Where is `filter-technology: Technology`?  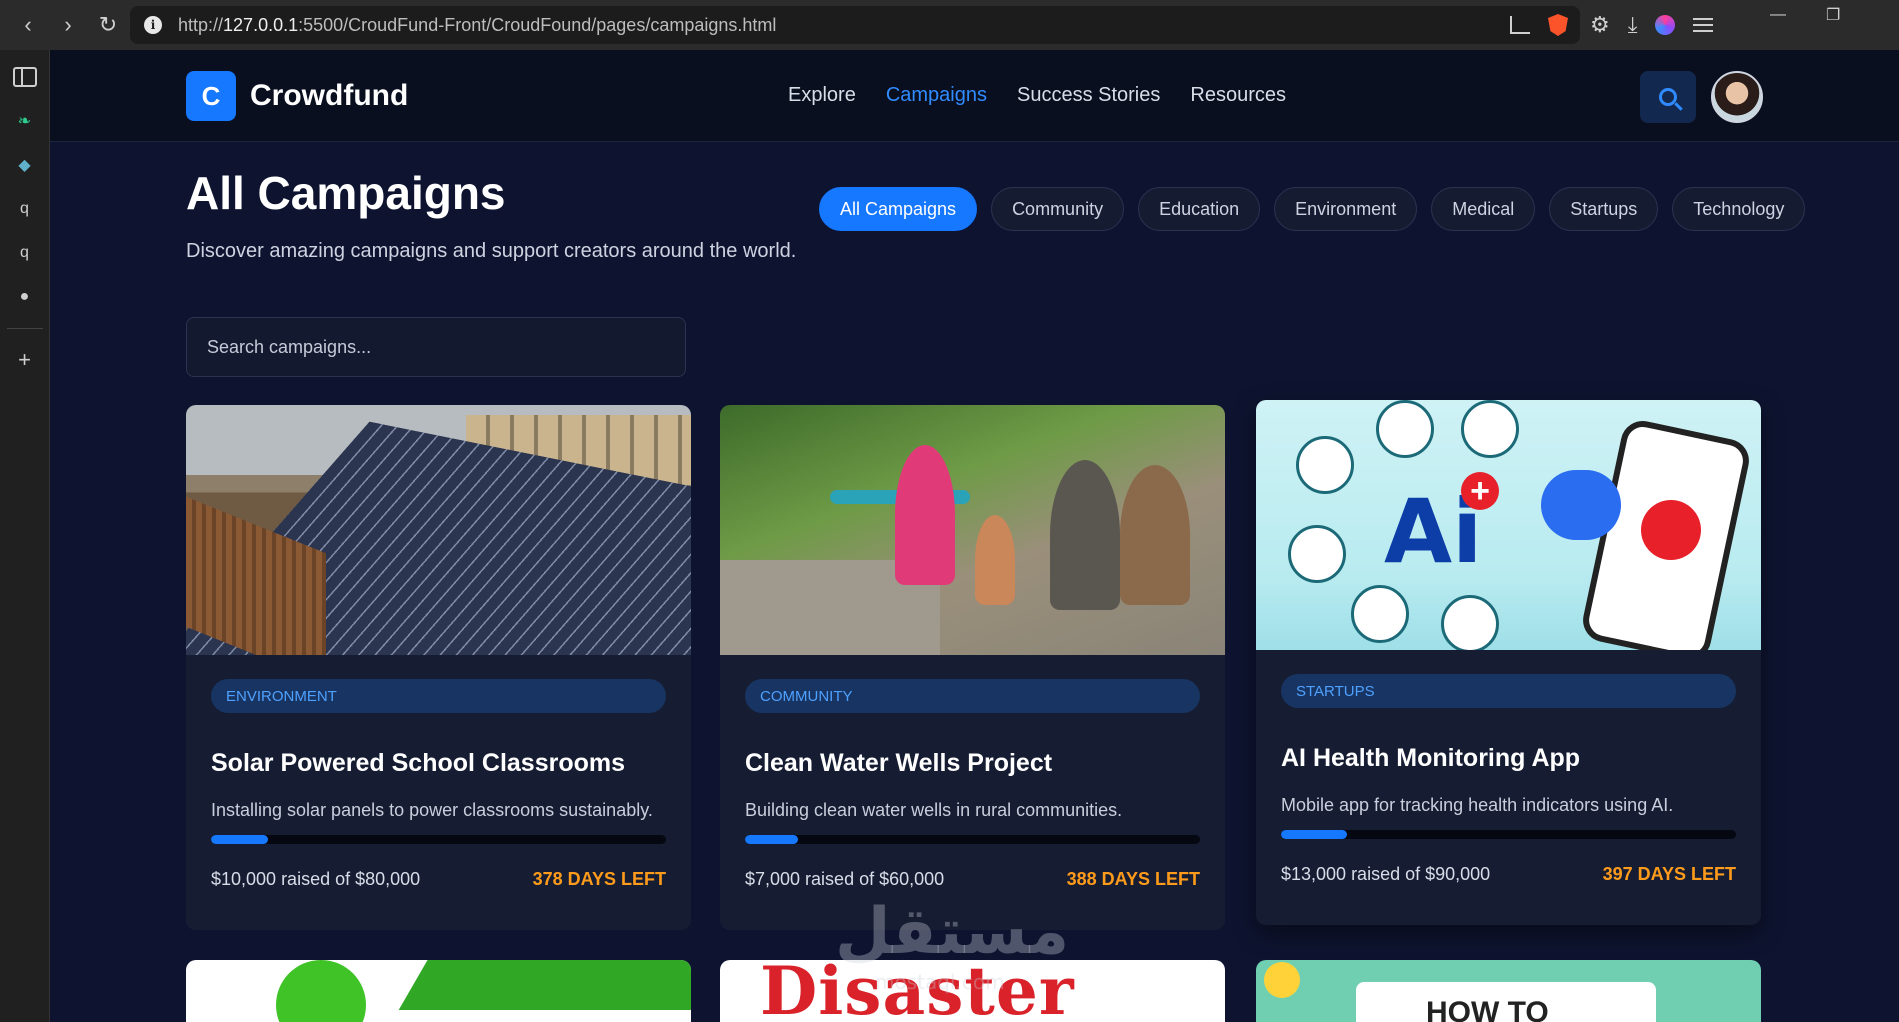
filter-technology: Technology is located at coordinates (1739, 209).